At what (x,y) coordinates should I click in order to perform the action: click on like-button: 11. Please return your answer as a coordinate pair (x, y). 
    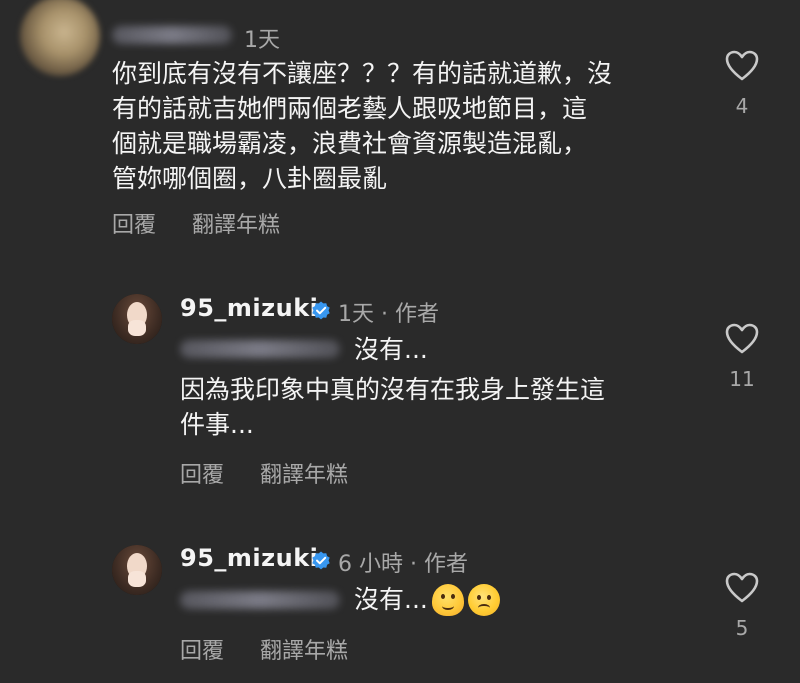
    Looking at the image, I should click on (742, 357).